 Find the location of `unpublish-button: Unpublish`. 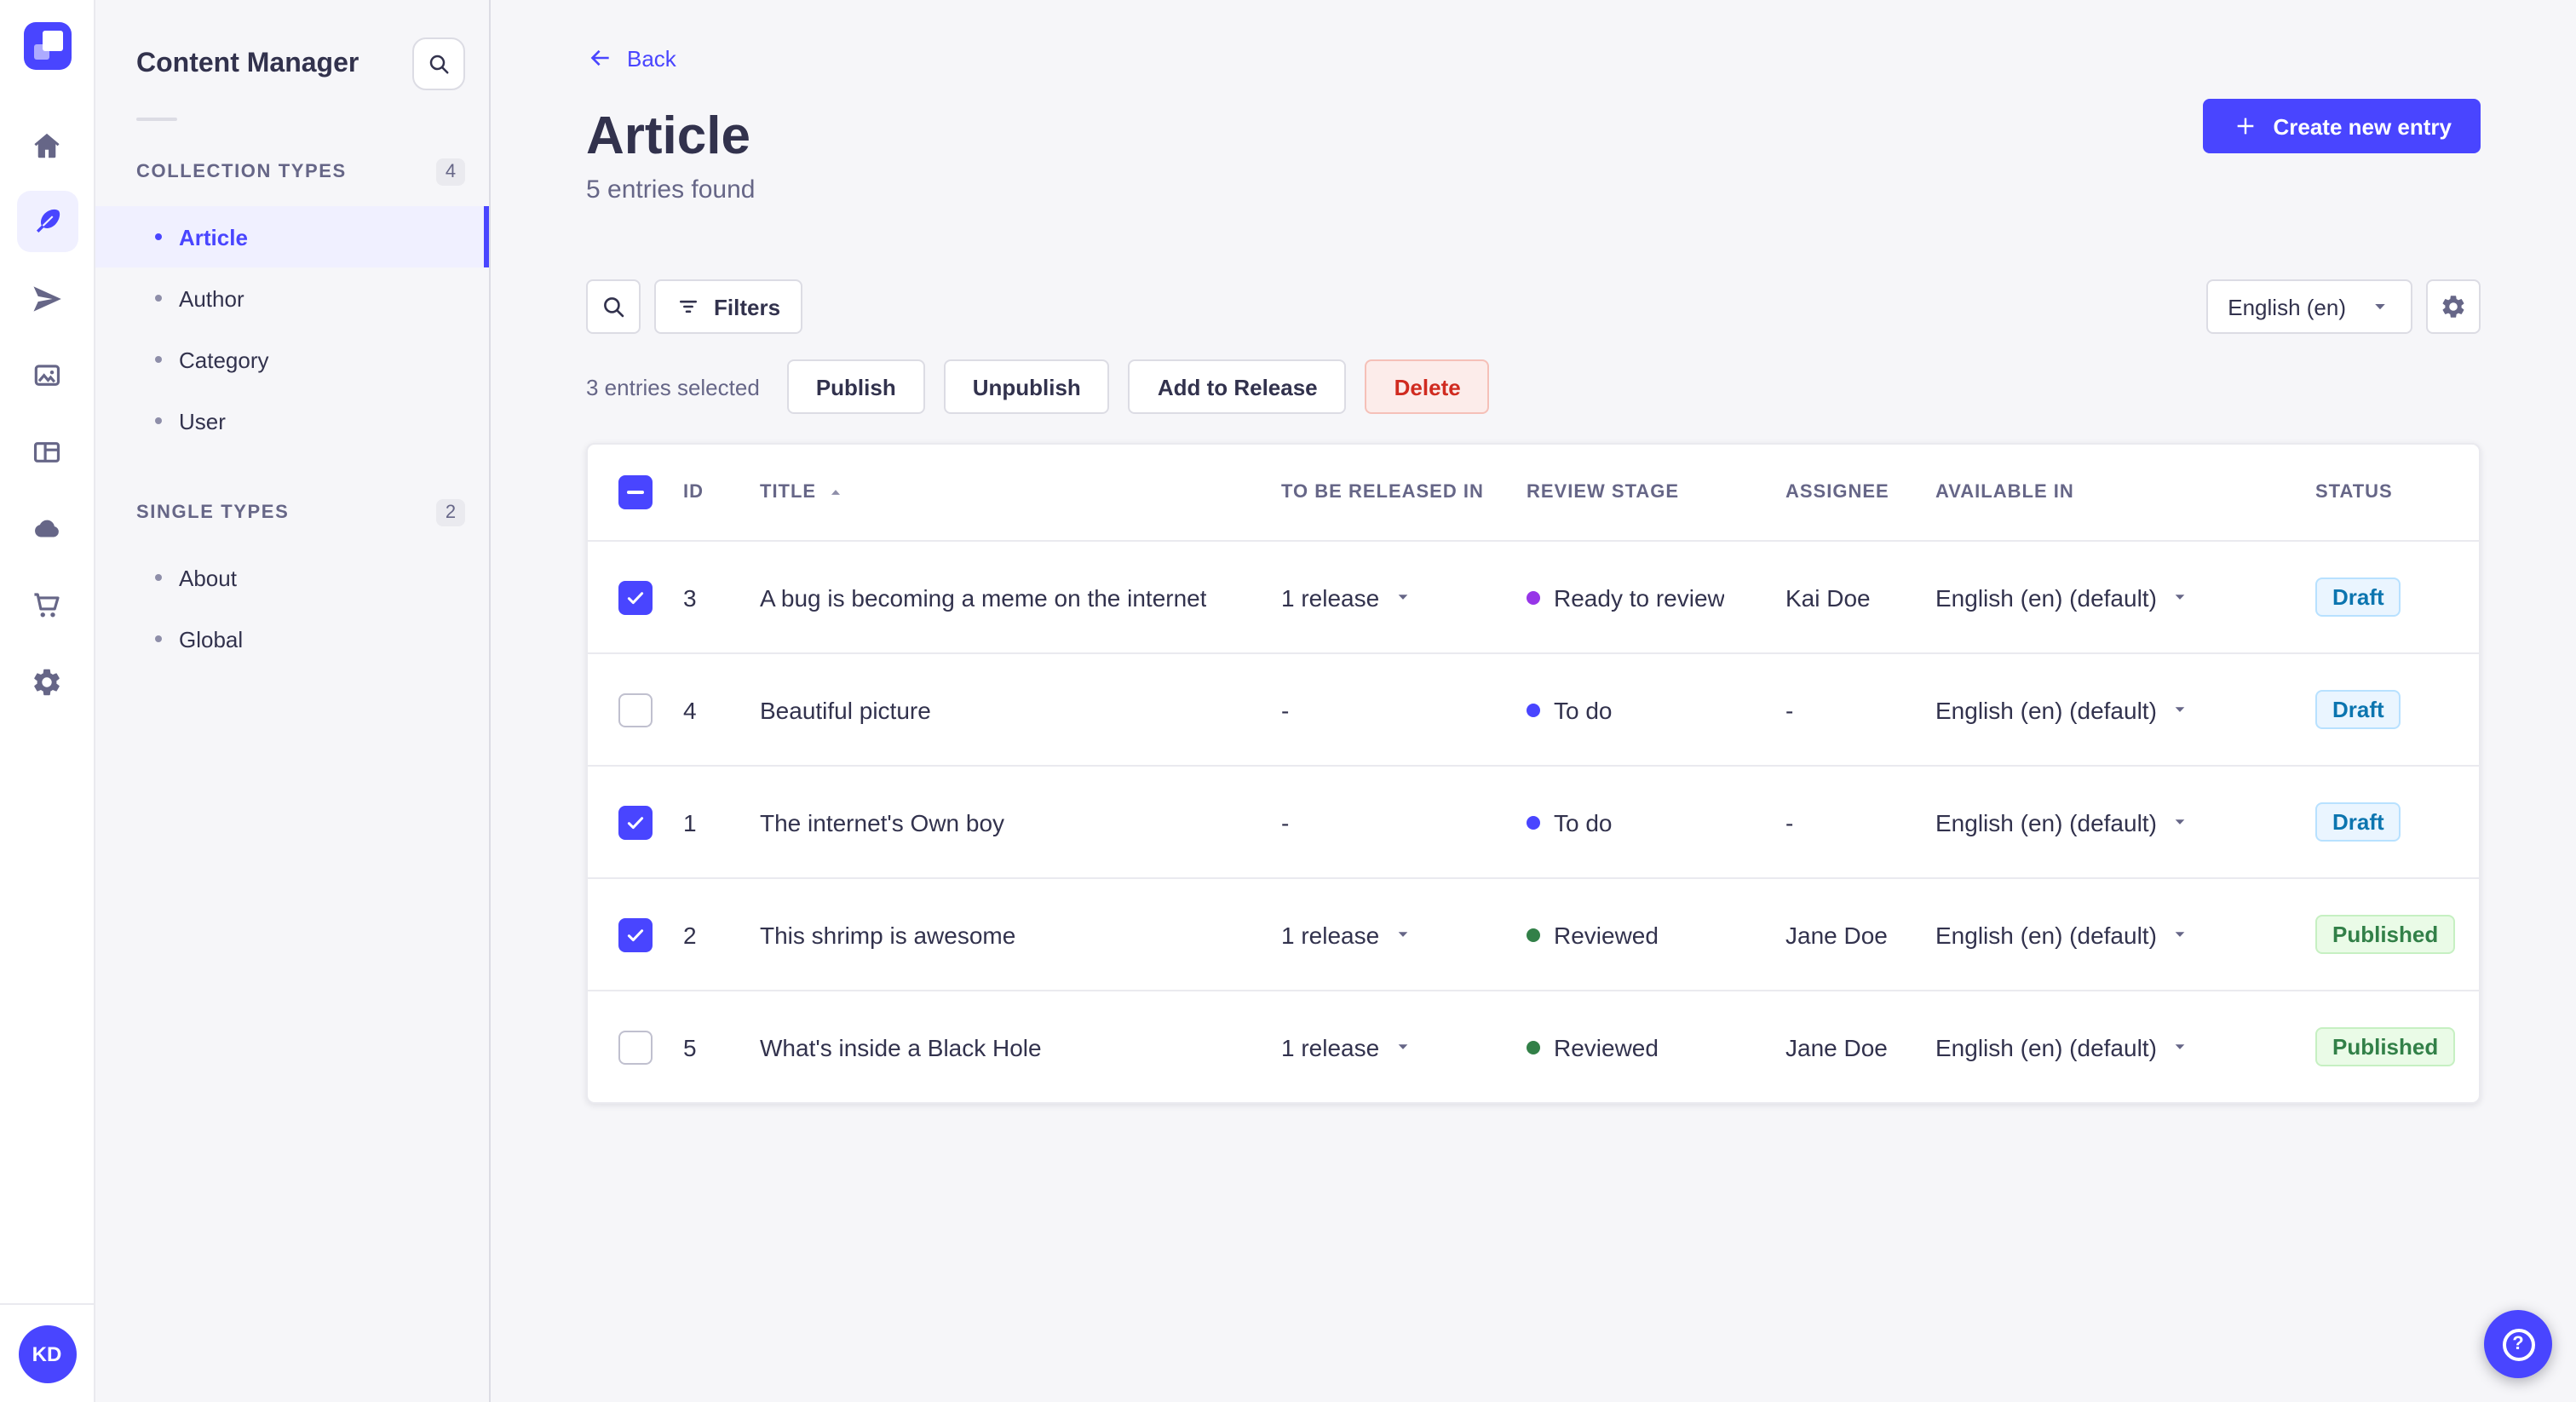

unpublish-button: Unpublish is located at coordinates (1027, 386).